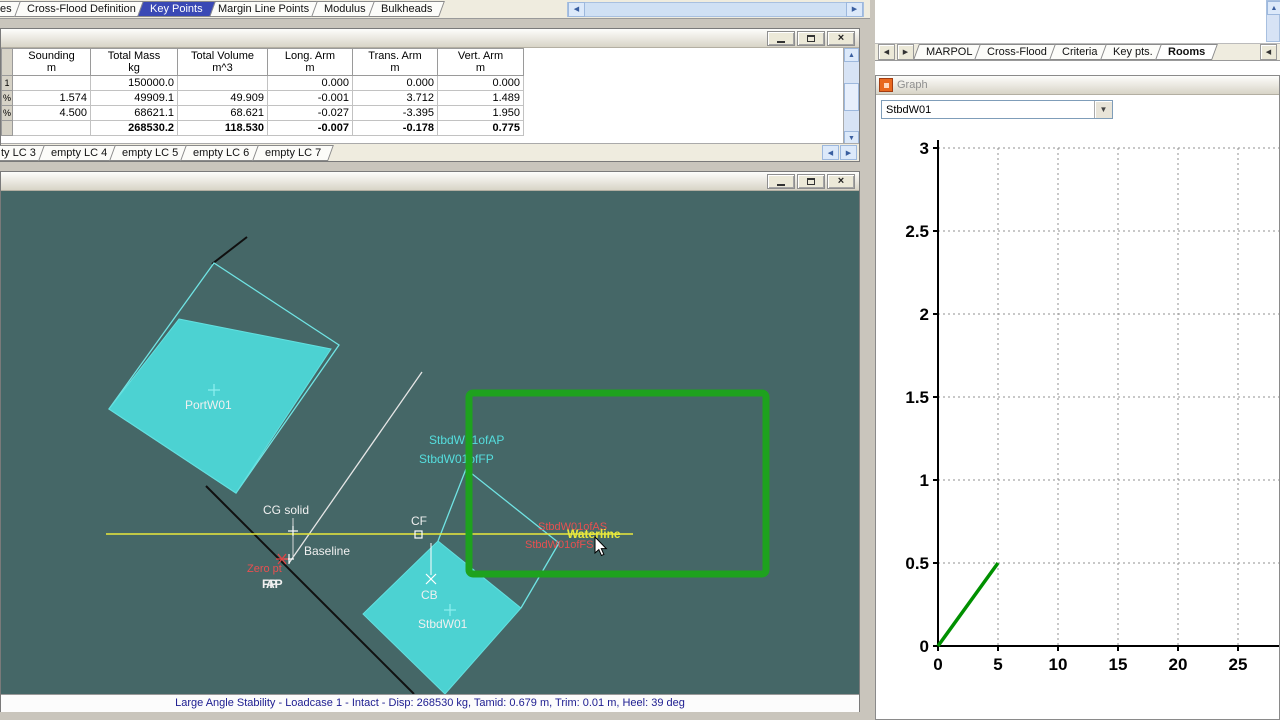 The image size is (1280, 720). Describe the element at coordinates (51, 62) in the screenshot. I see `col-header-sounding: Sounding m` at that location.